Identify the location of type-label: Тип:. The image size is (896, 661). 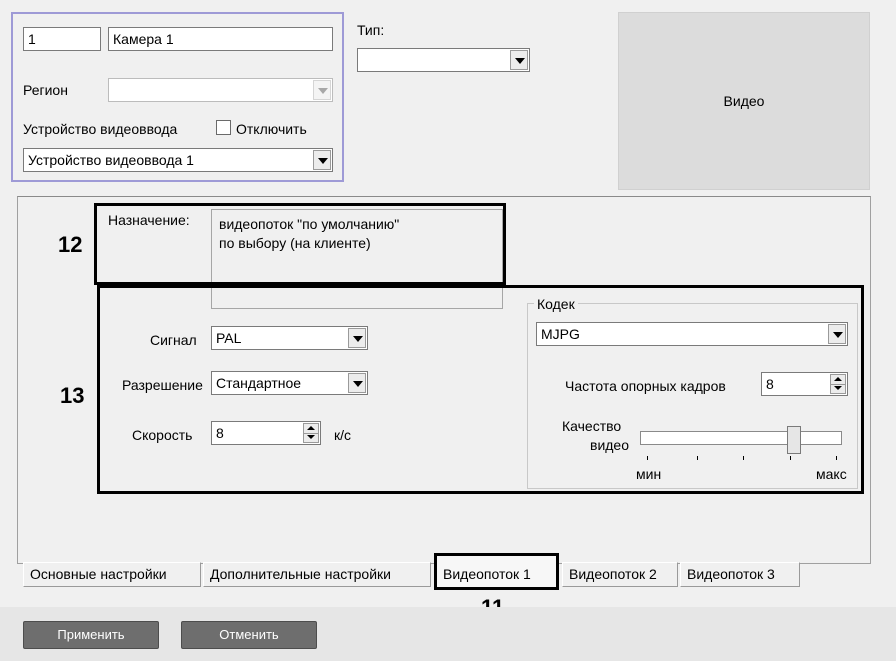
(371, 30).